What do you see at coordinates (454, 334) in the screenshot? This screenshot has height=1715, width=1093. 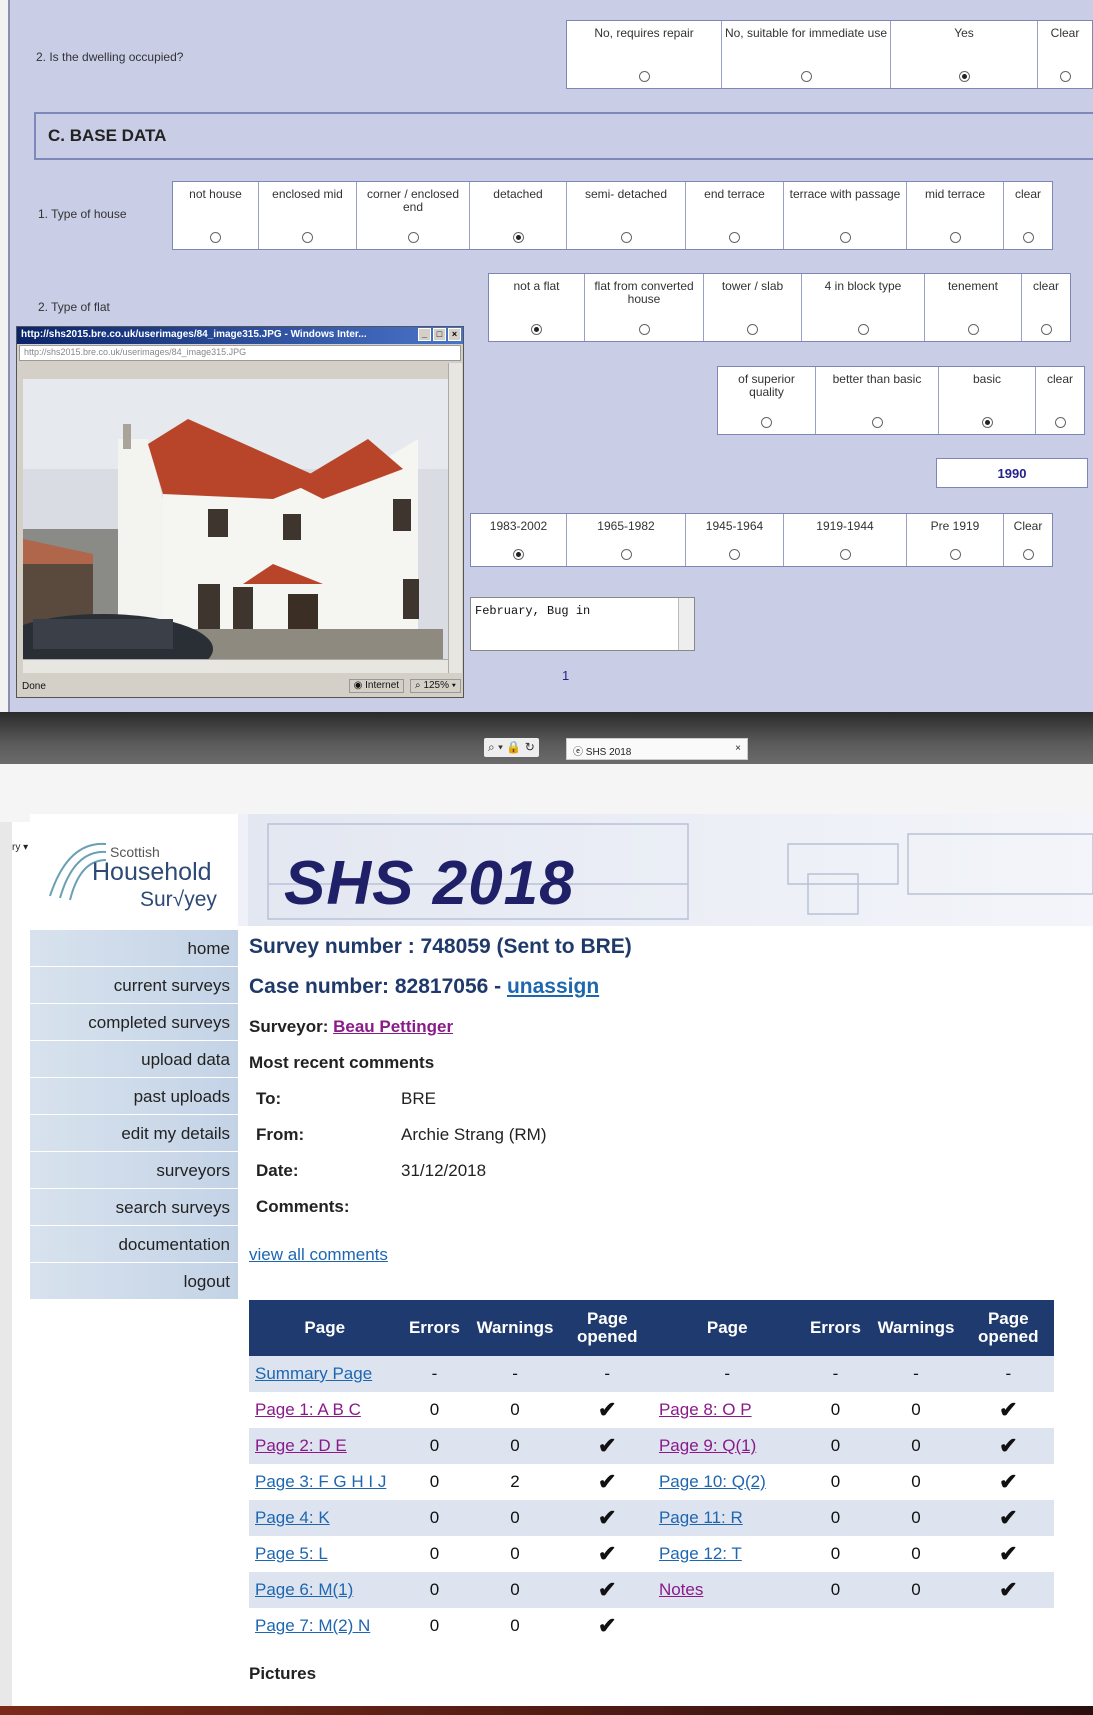 I see `close-icon: ×` at bounding box center [454, 334].